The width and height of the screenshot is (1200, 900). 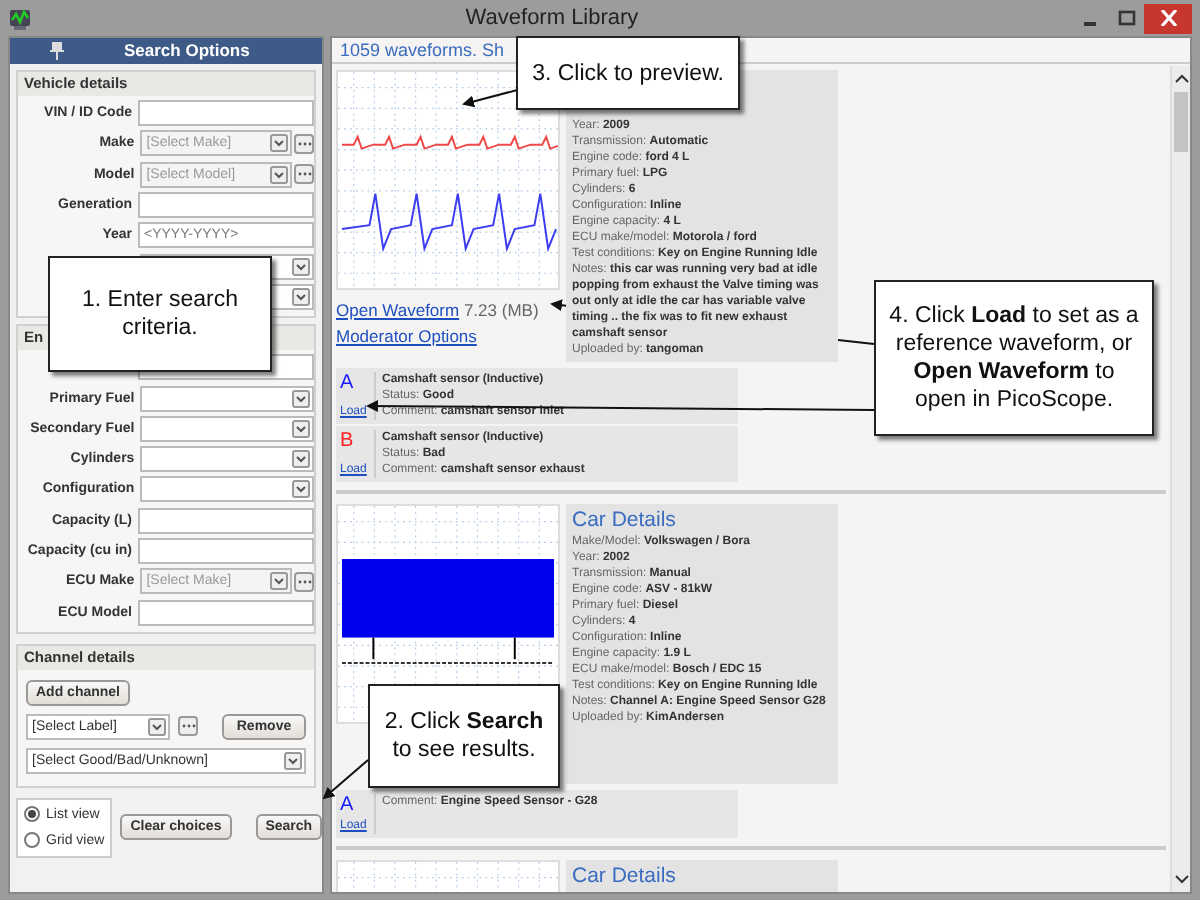 I want to click on instruction-tooltip: 3. Click to preview., so click(x=628, y=73).